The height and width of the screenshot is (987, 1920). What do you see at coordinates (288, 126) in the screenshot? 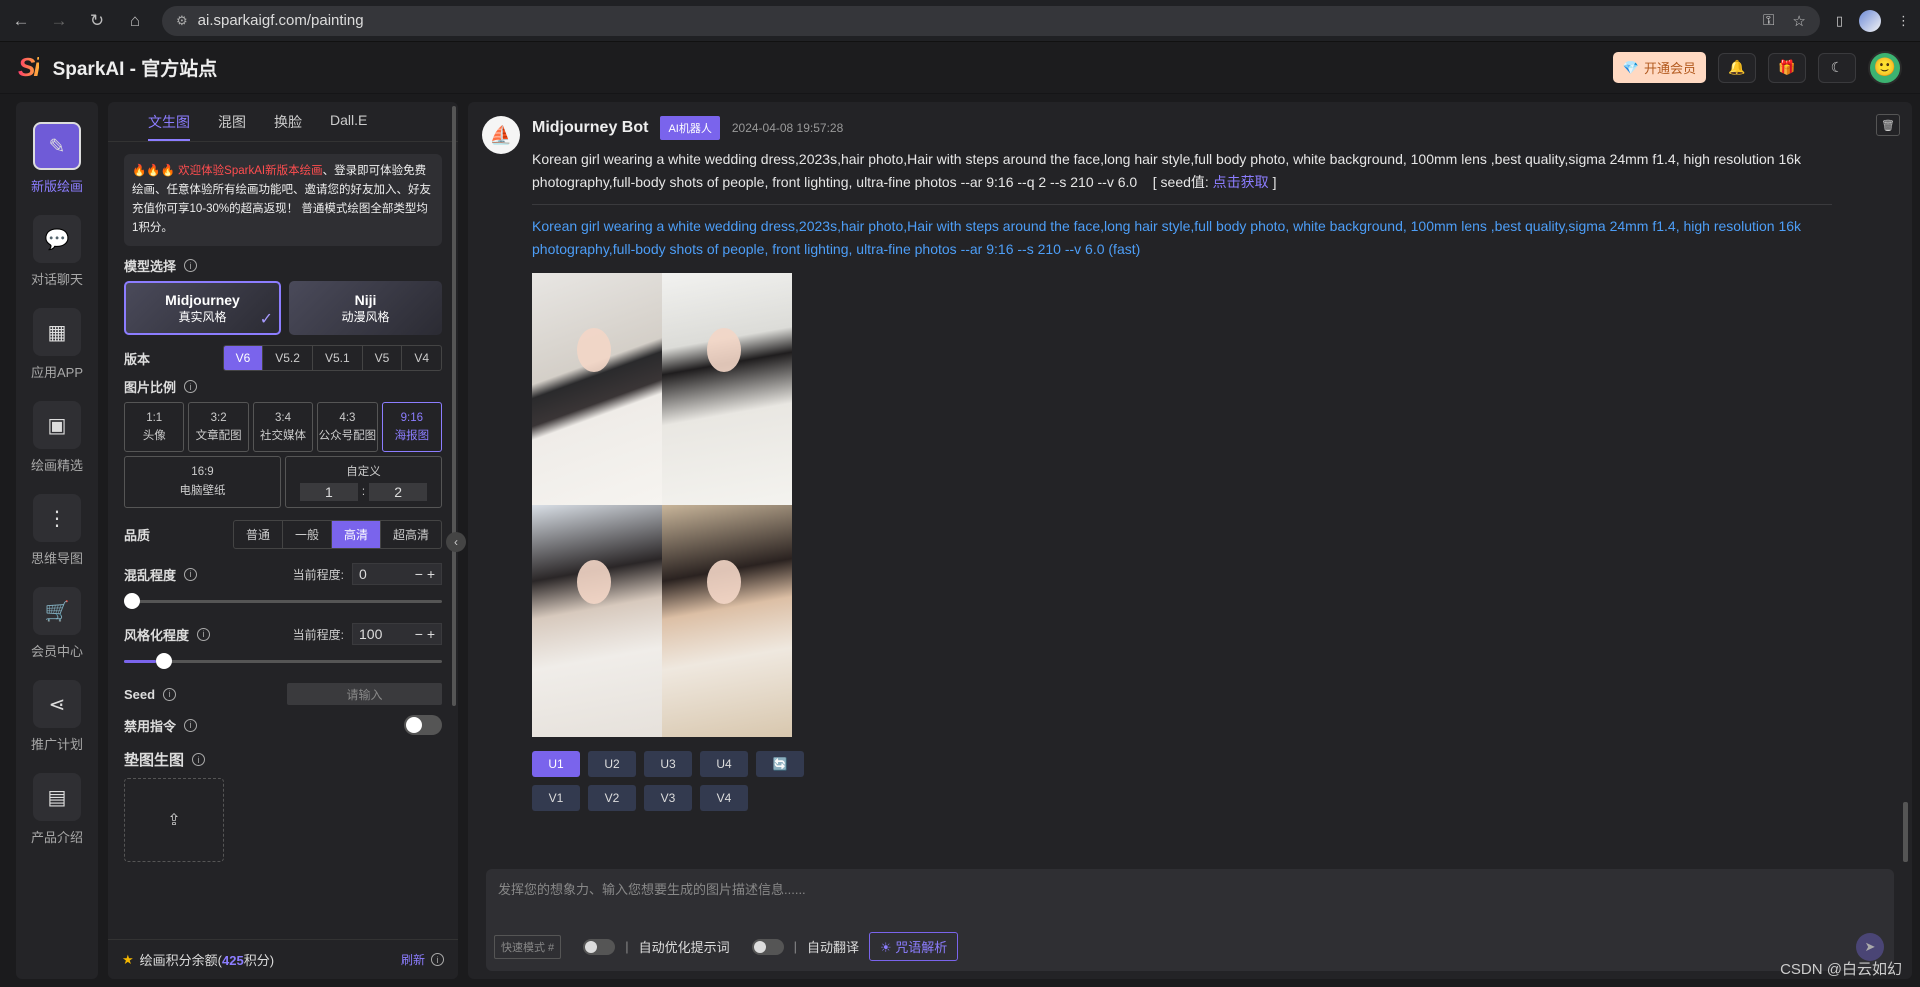
I see `tab-faceswap: 换脸` at bounding box center [288, 126].